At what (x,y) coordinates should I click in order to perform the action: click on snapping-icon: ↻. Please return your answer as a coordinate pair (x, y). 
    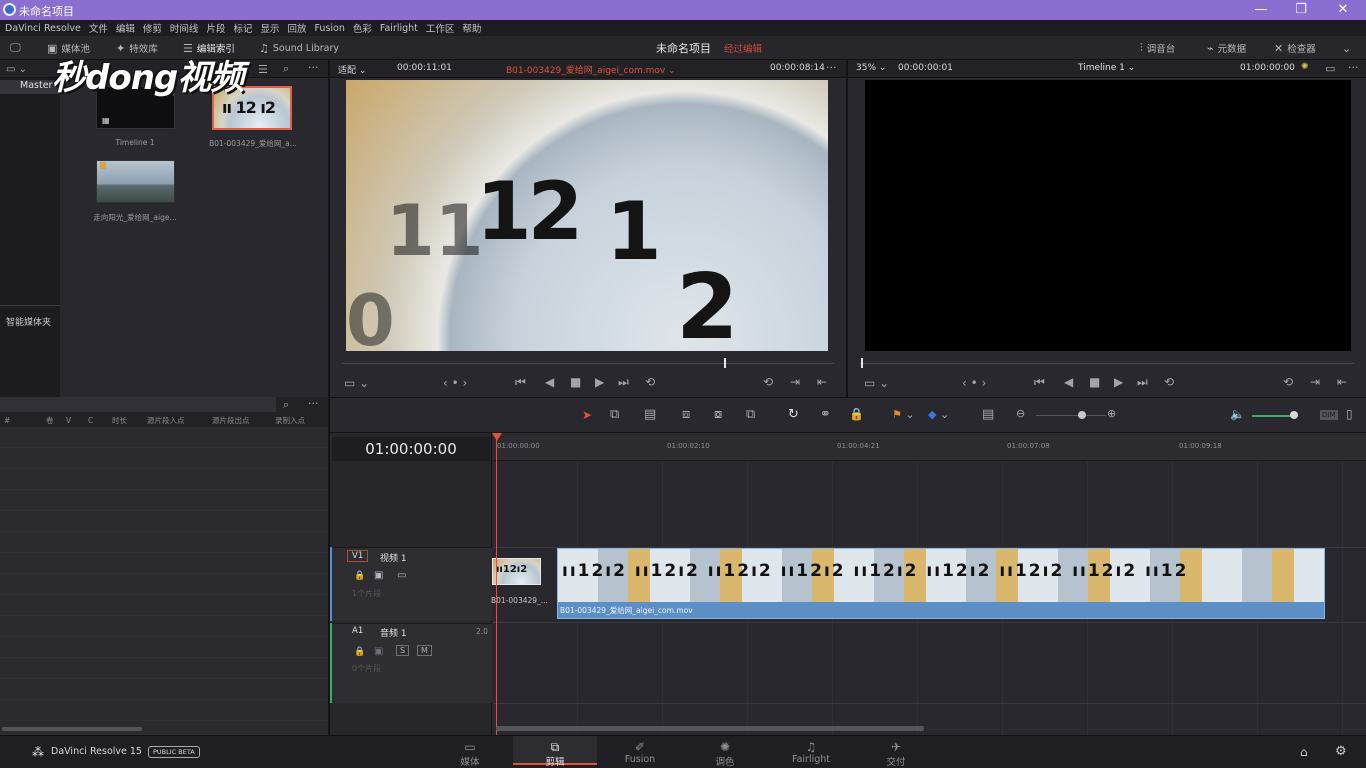
    Looking at the image, I should click on (793, 414).